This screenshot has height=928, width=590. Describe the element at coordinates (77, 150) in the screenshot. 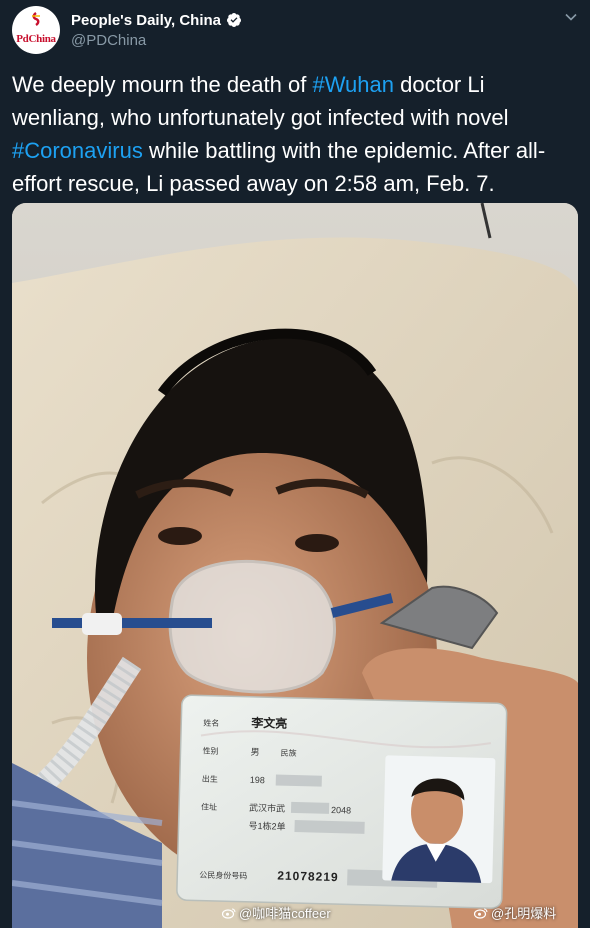

I see `hashtag-coronavirus-link: #Coronavirus` at that location.